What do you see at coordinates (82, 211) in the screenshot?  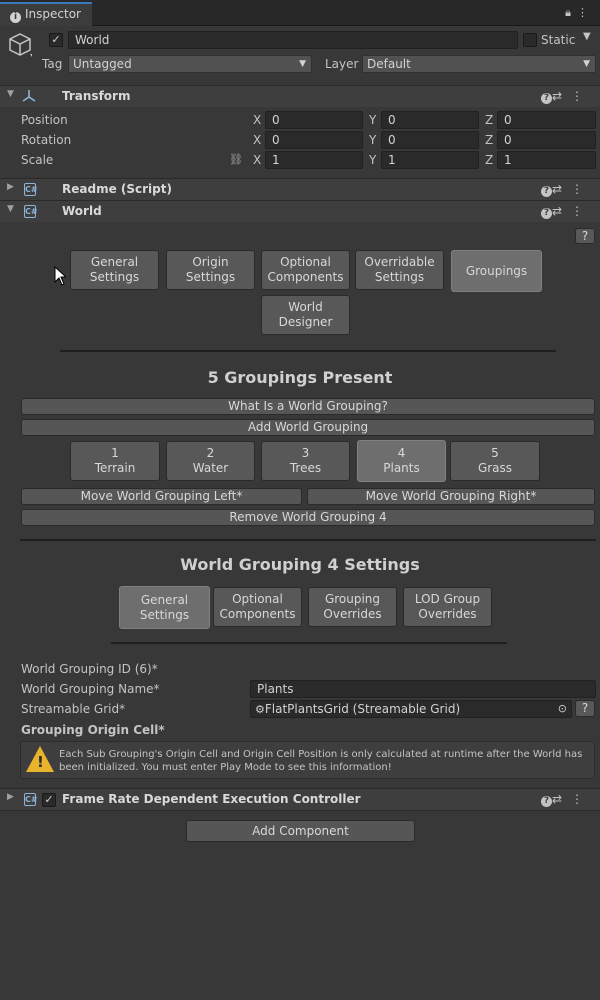 I see `world-title: World` at bounding box center [82, 211].